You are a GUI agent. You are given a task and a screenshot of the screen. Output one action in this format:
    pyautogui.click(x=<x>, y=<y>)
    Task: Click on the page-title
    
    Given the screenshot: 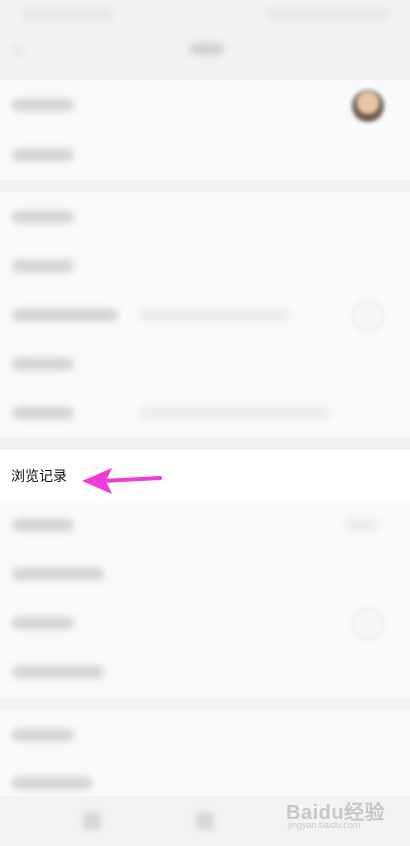 What is the action you would take?
    pyautogui.click(x=207, y=49)
    